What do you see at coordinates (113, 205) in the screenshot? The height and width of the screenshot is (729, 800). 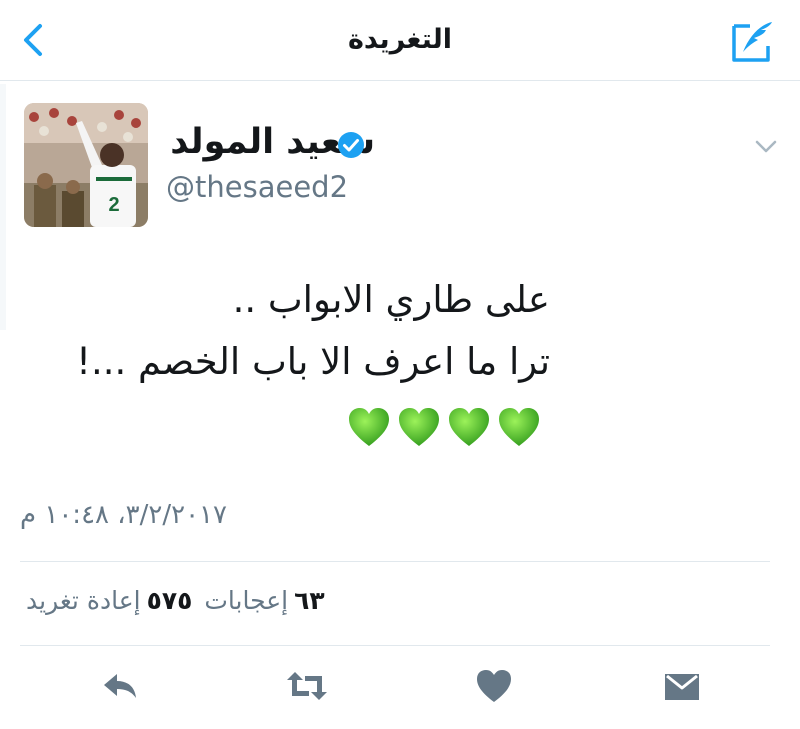 I see `svg-text: 2` at bounding box center [113, 205].